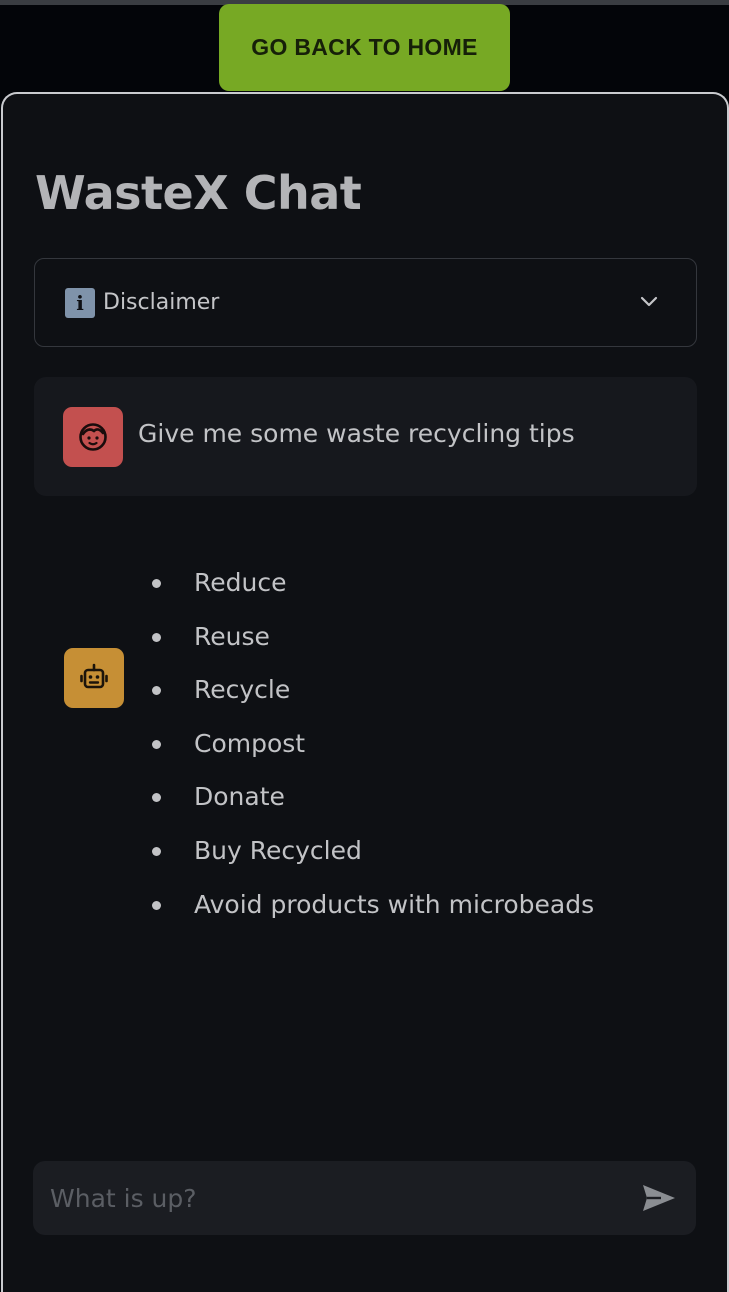 The image size is (729, 1292). I want to click on list-item: Donate, so click(371, 804).